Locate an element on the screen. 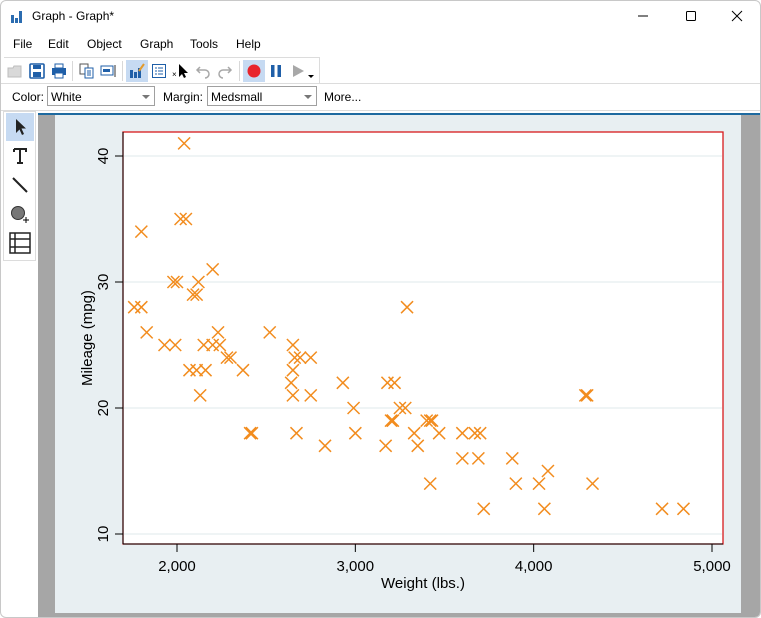 This screenshot has height=618, width=761. x-tick-label: 3,000 is located at coordinates (356, 566).